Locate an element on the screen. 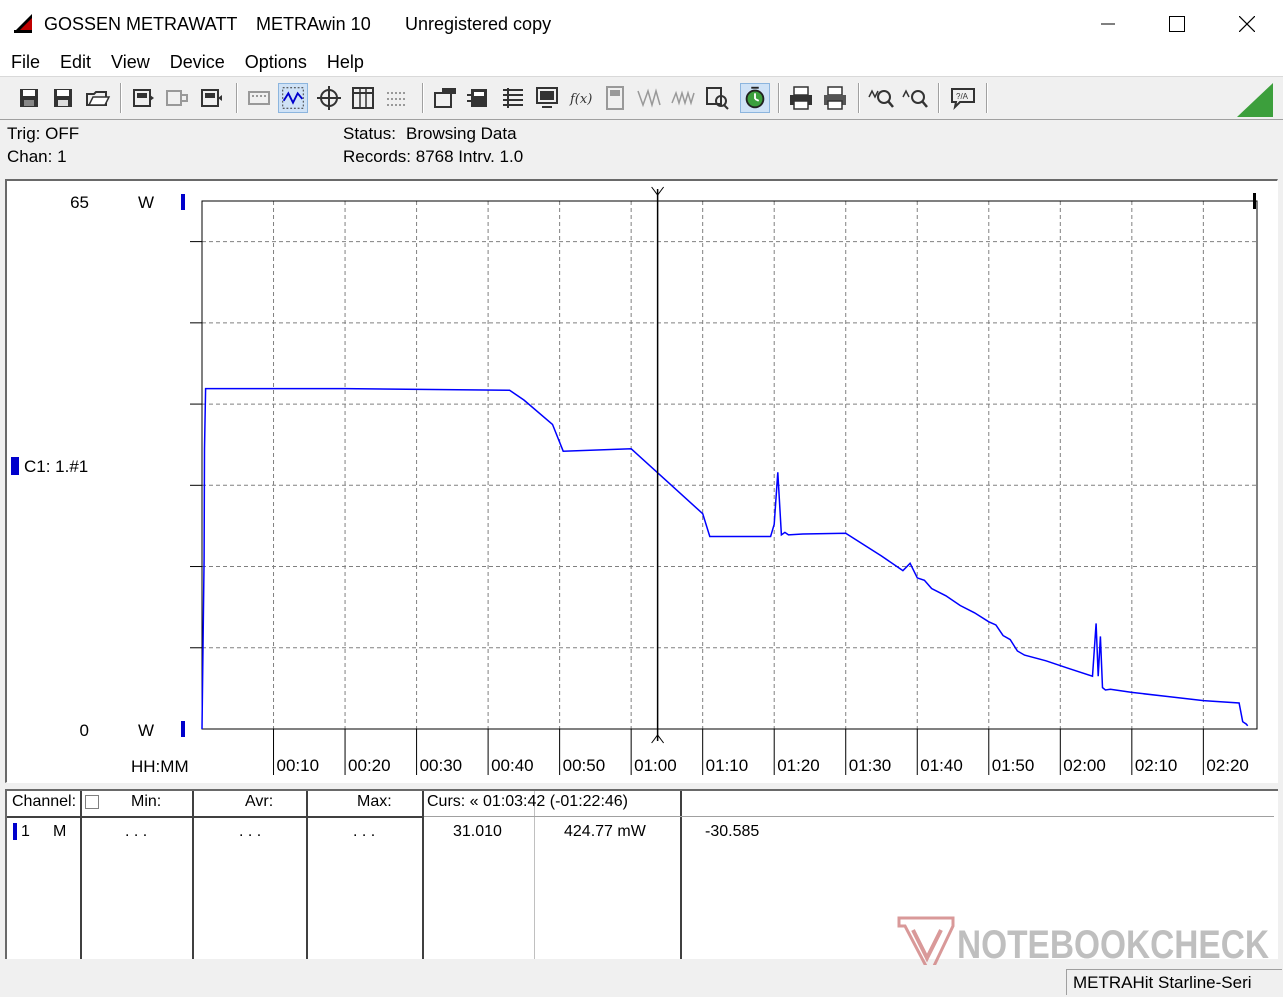 This screenshot has height=997, width=1283. svg-text: f(x) is located at coordinates (580, 99).